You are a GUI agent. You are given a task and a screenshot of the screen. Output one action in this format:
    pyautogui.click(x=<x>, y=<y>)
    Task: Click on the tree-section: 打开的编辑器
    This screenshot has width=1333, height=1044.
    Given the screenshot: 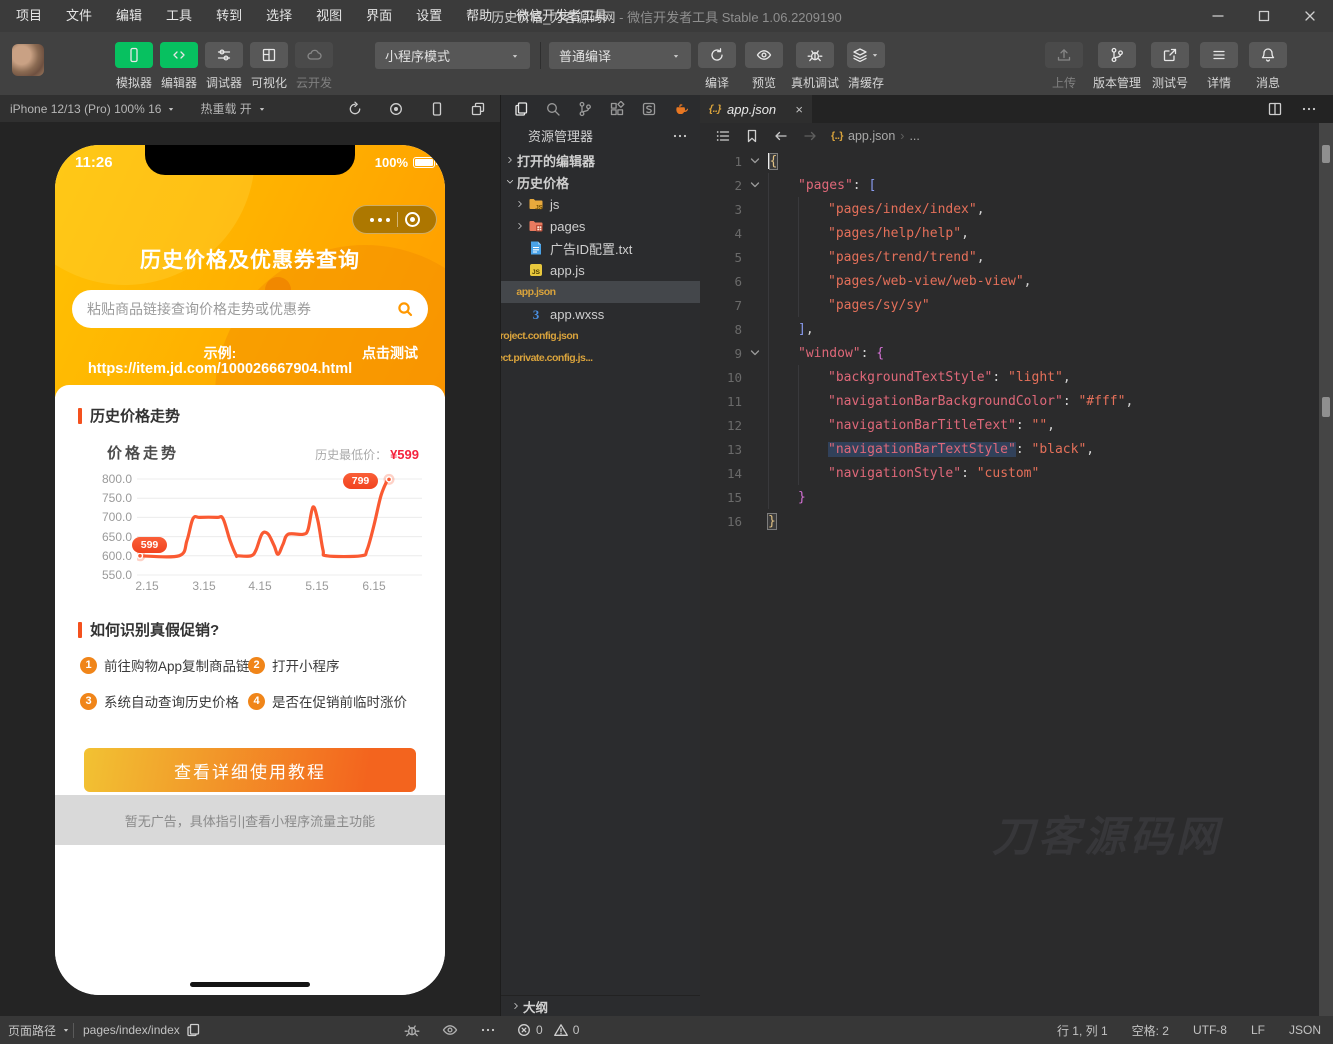 What is the action you would take?
    pyautogui.click(x=600, y=160)
    